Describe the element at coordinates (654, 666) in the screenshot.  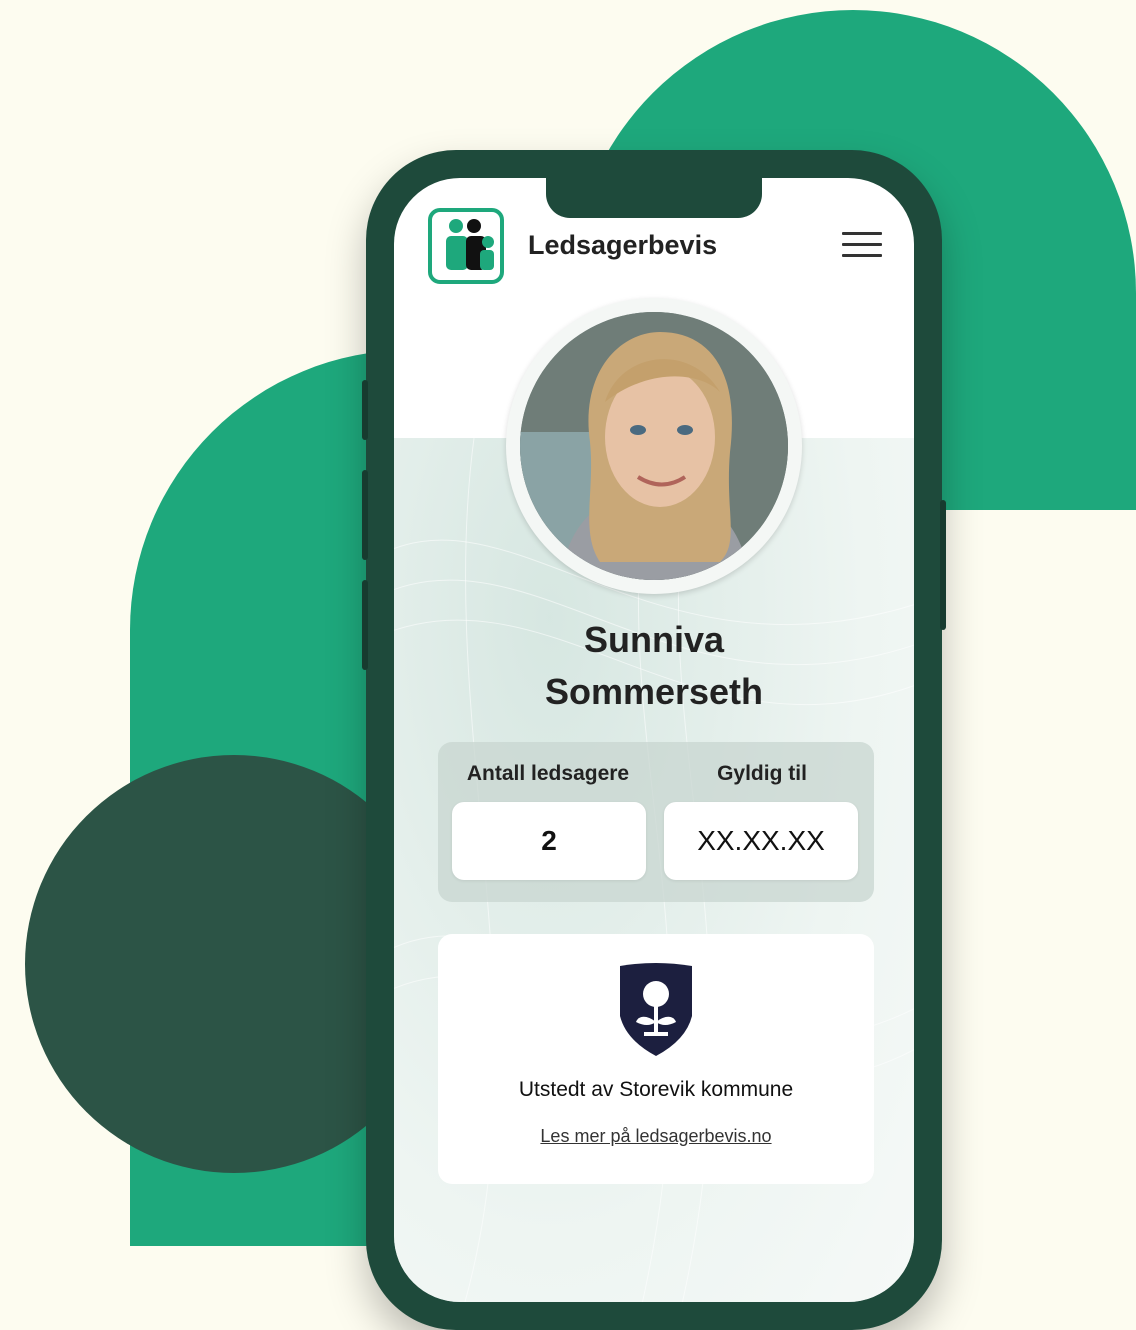
I see `holder-name: Sunniva Sommerseth` at that location.